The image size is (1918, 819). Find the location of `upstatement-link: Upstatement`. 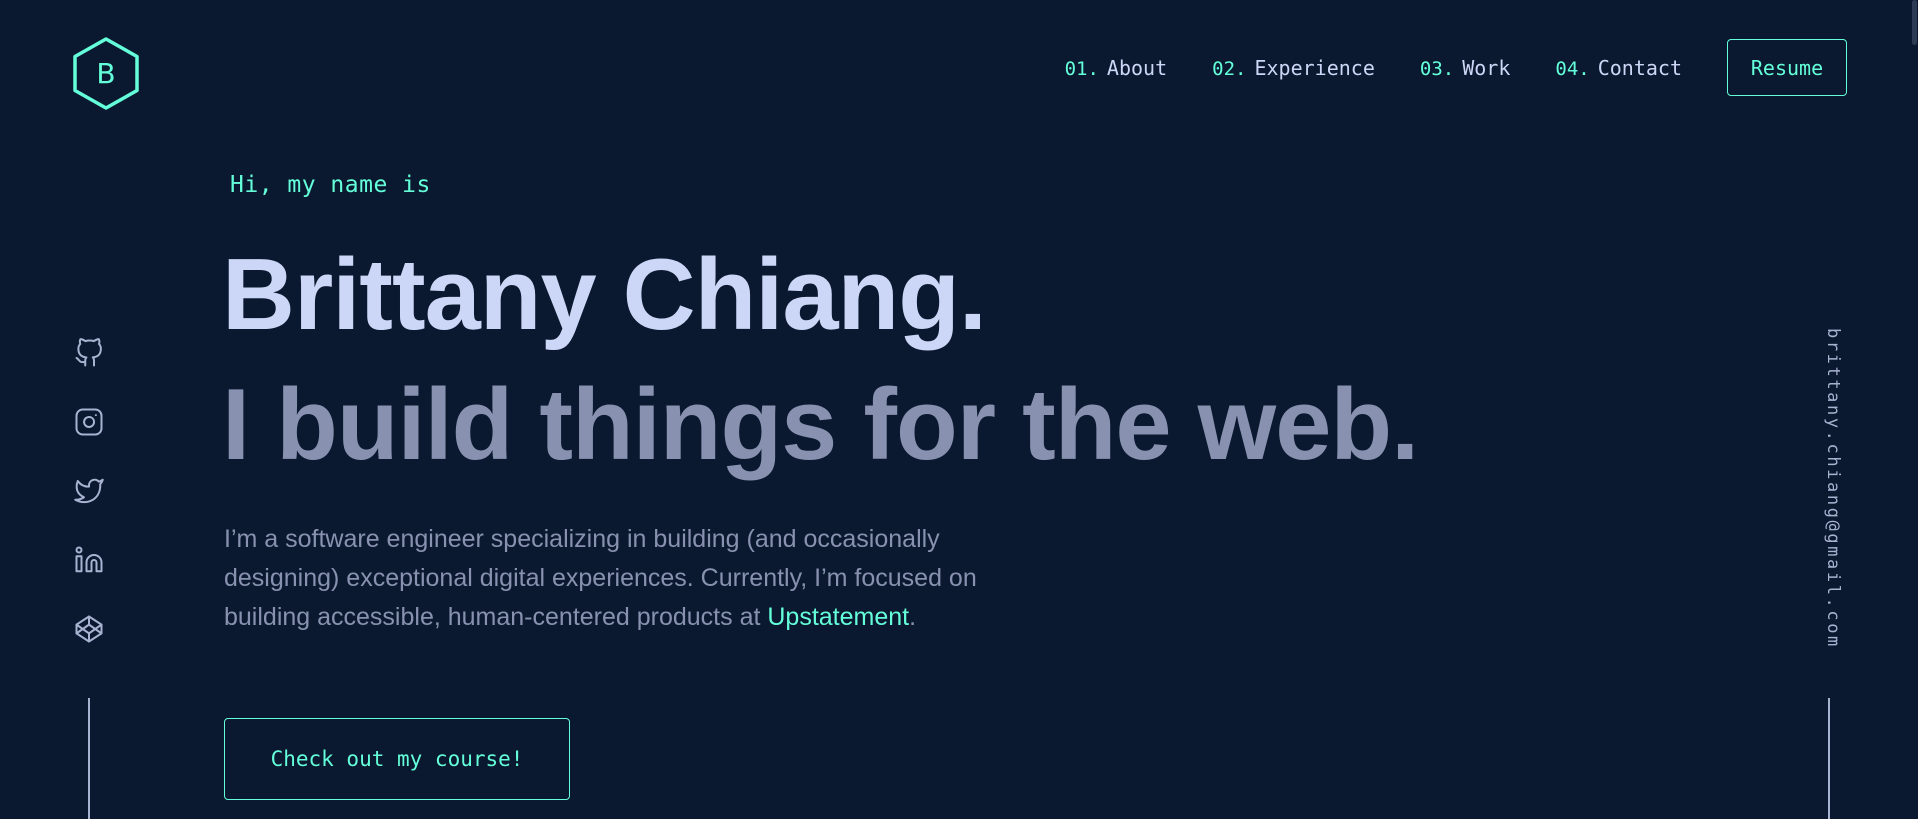

upstatement-link: Upstatement is located at coordinates (838, 617).